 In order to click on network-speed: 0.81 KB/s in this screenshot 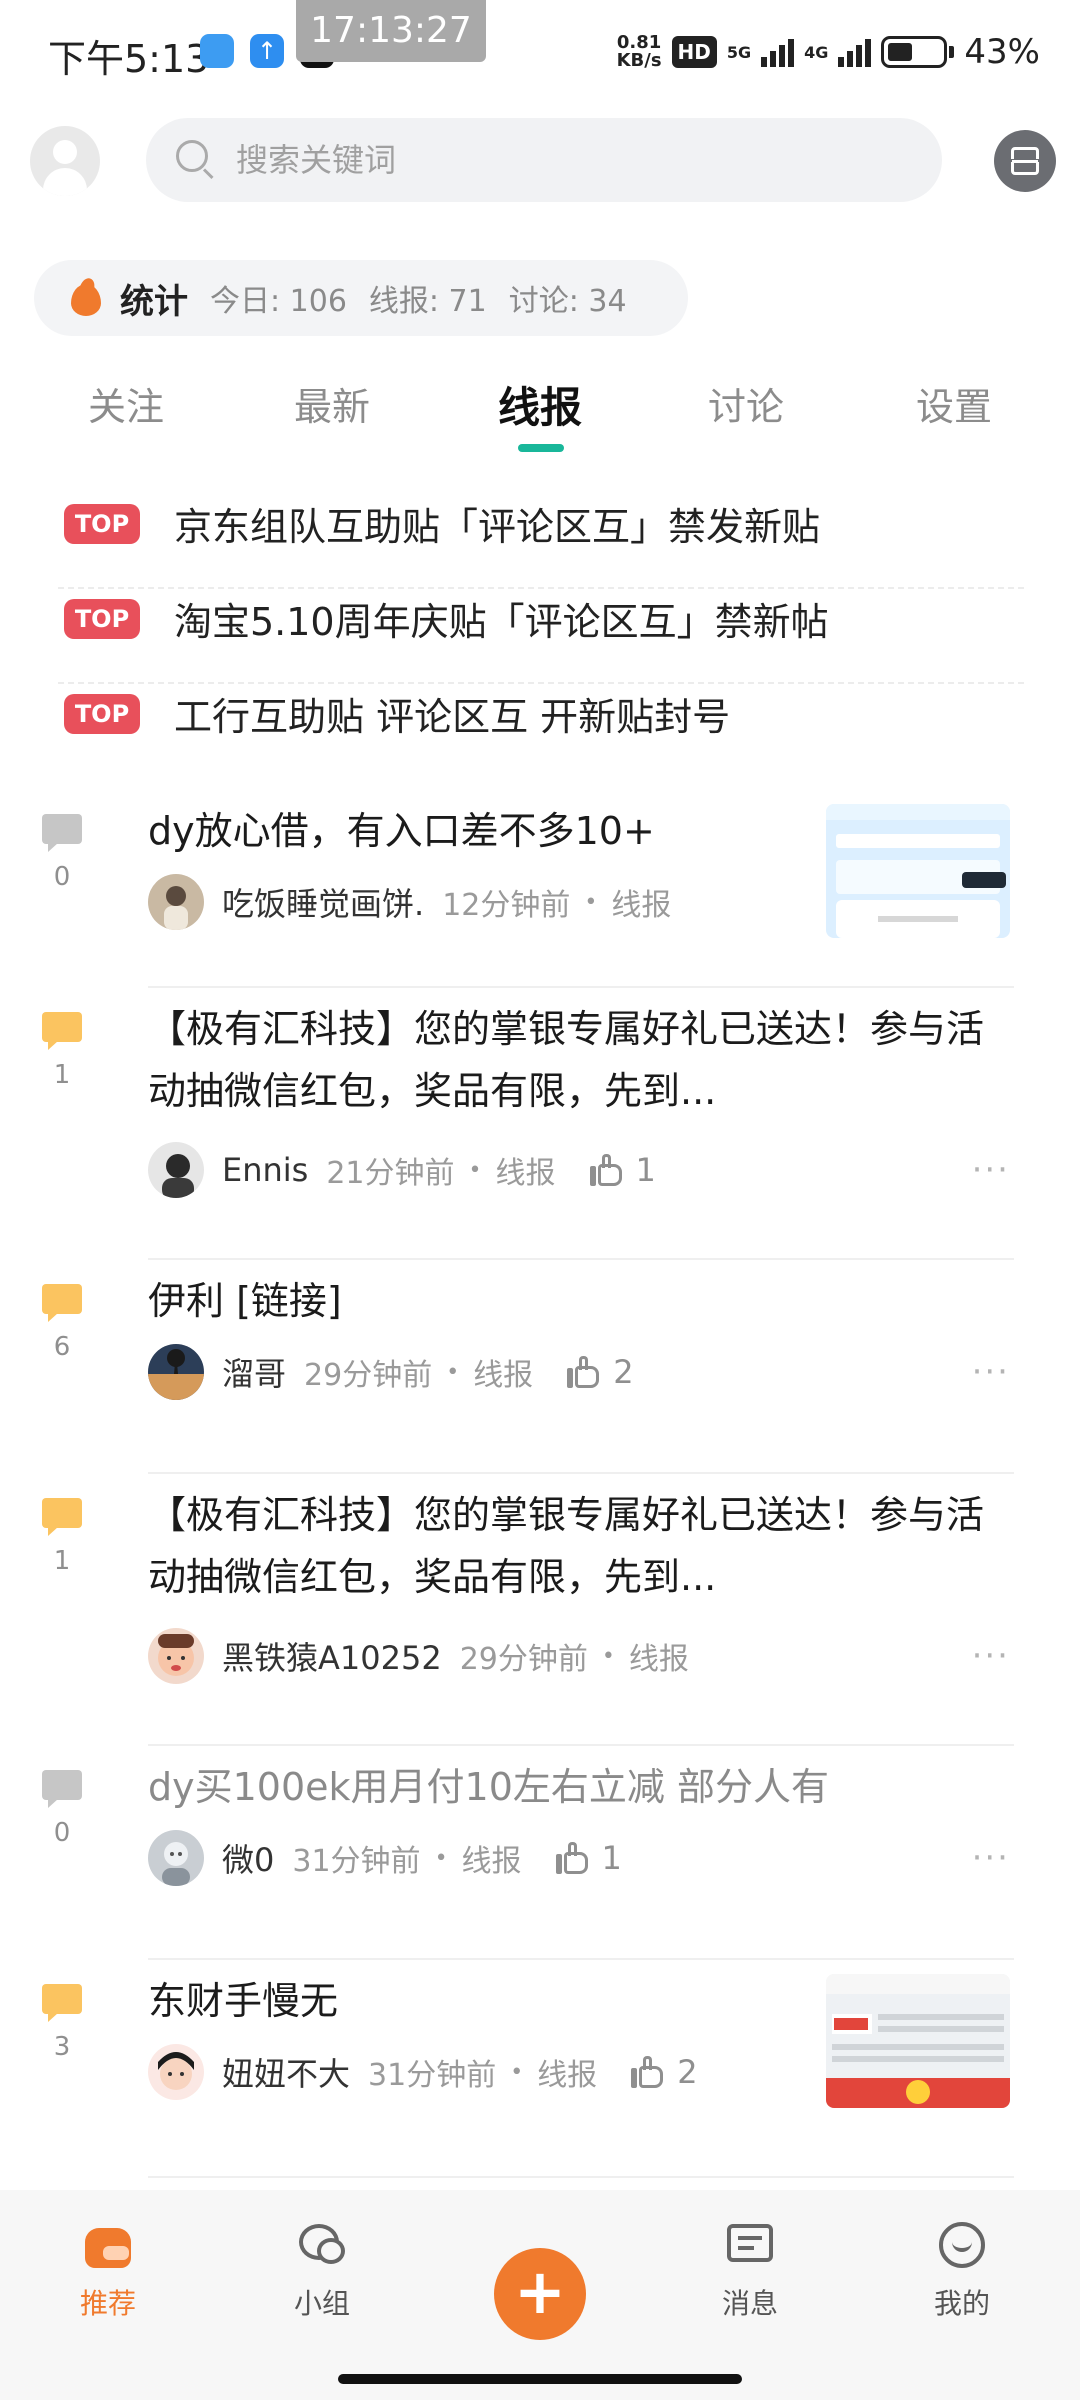, I will do `click(639, 52)`.